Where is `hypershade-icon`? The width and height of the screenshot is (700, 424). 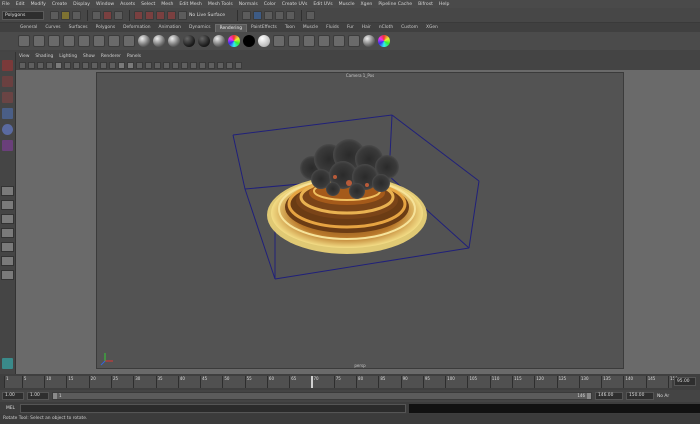 hypershade-icon is located at coordinates (279, 41).